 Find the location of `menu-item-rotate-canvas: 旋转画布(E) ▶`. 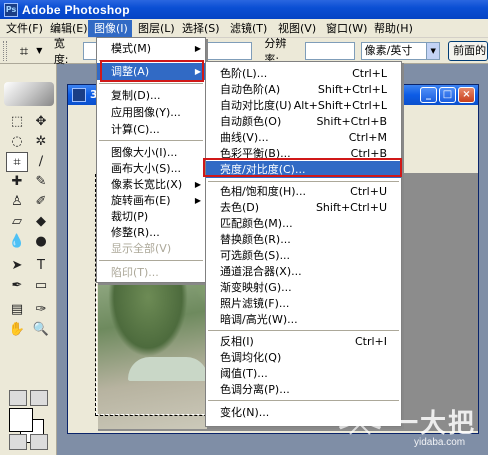

menu-item-rotate-canvas: 旋转画布(E) ▶ is located at coordinates (151, 200).